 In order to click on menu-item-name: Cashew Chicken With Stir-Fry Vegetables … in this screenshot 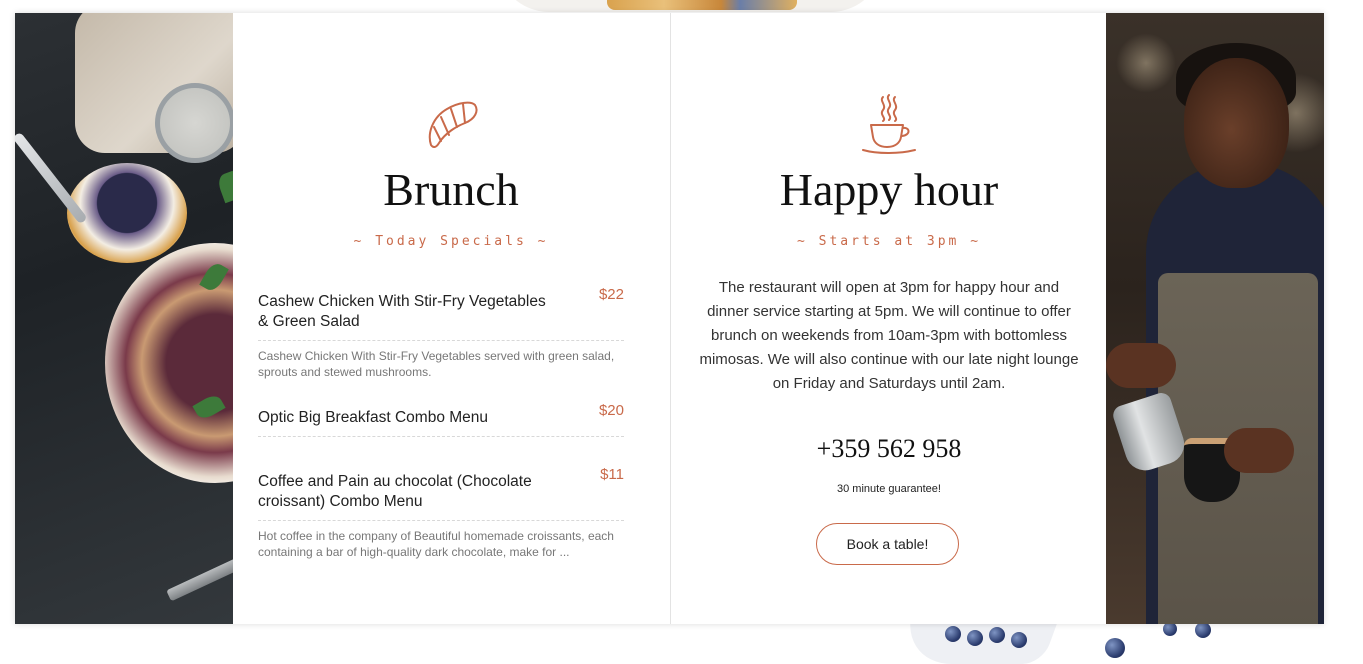, I will do `click(402, 311)`.